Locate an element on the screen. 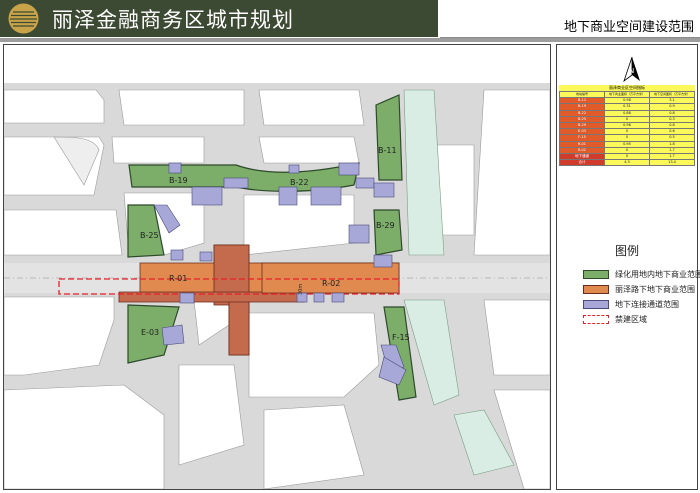  table-header-cell: 地下商业面积（万平方米） is located at coordinates (627, 94).